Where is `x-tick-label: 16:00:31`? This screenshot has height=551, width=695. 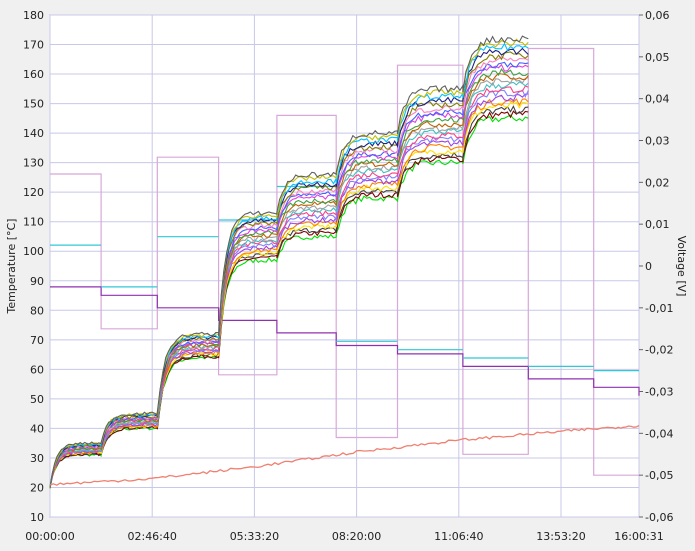 x-tick-label: 16:00:31 is located at coordinates (638, 536).